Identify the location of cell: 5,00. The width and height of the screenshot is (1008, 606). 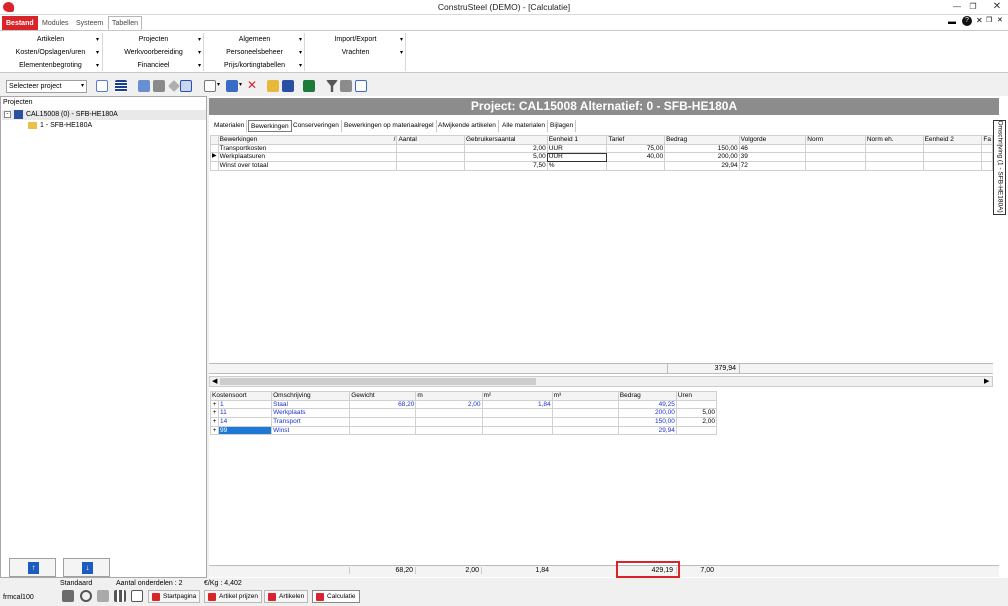
(506, 157).